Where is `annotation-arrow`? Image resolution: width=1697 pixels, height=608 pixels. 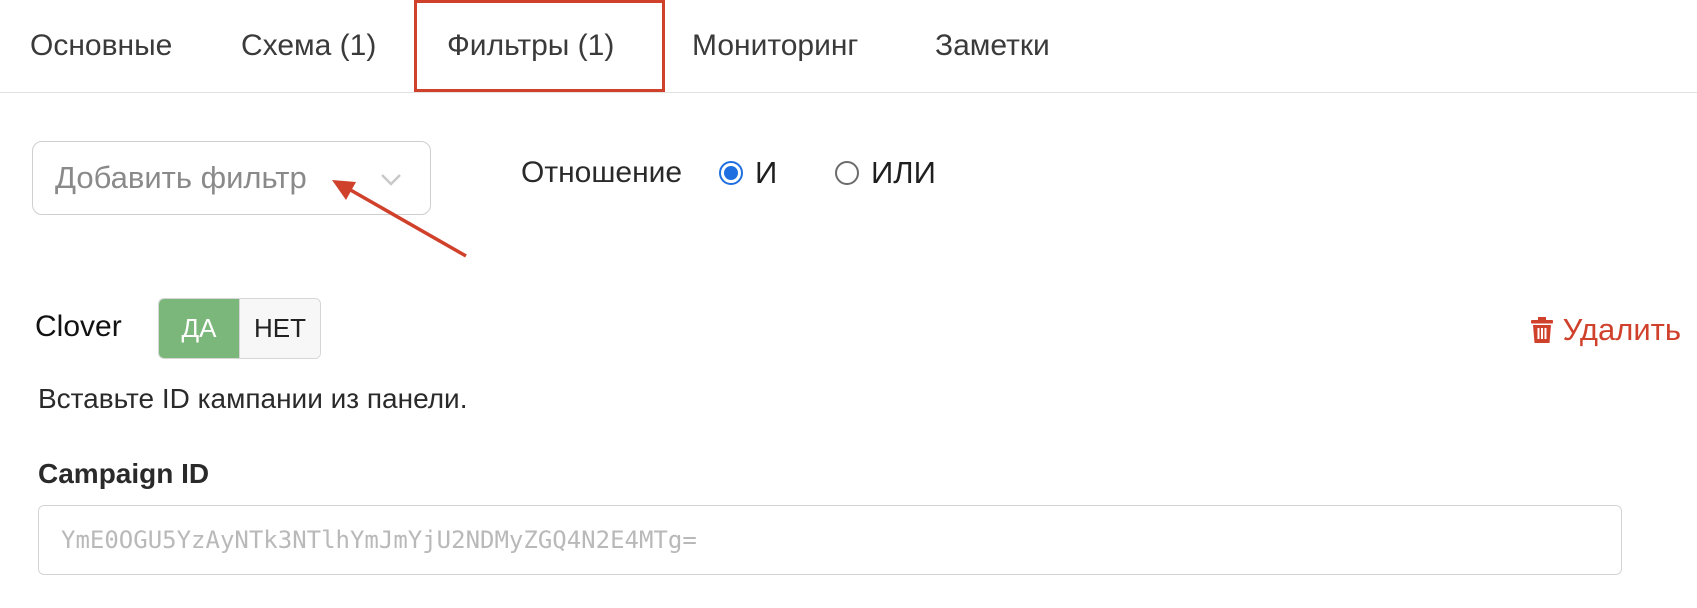 annotation-arrow is located at coordinates (399, 219).